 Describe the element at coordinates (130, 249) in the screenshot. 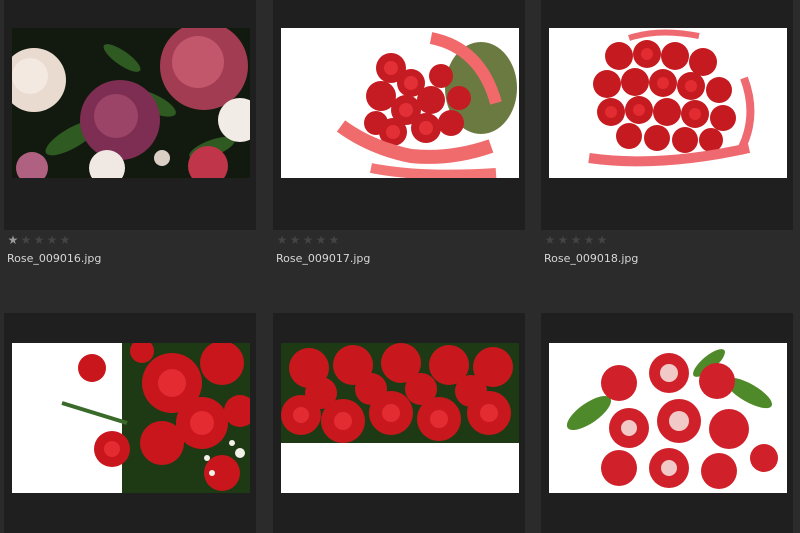

I see `item-meta: ★ ★ ★ ★ ★ Rose_009016.jpg` at that location.